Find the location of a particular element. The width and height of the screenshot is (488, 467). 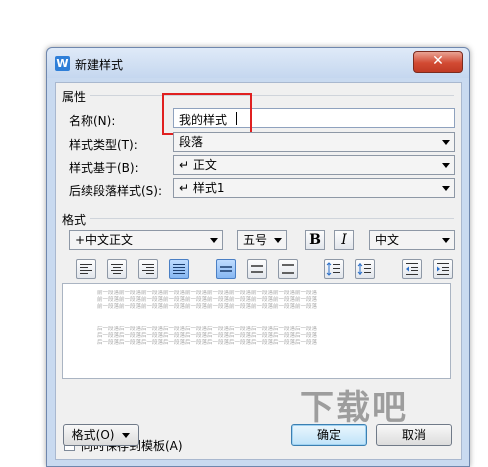

next-style-label: 后续段落样式(S): is located at coordinates (116, 191).